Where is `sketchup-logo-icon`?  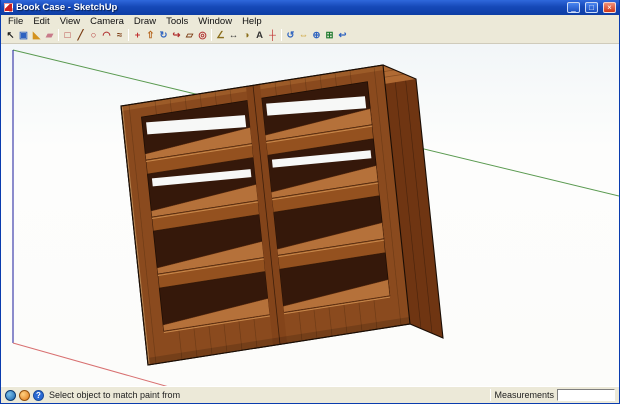 sketchup-logo-icon is located at coordinates (8, 7).